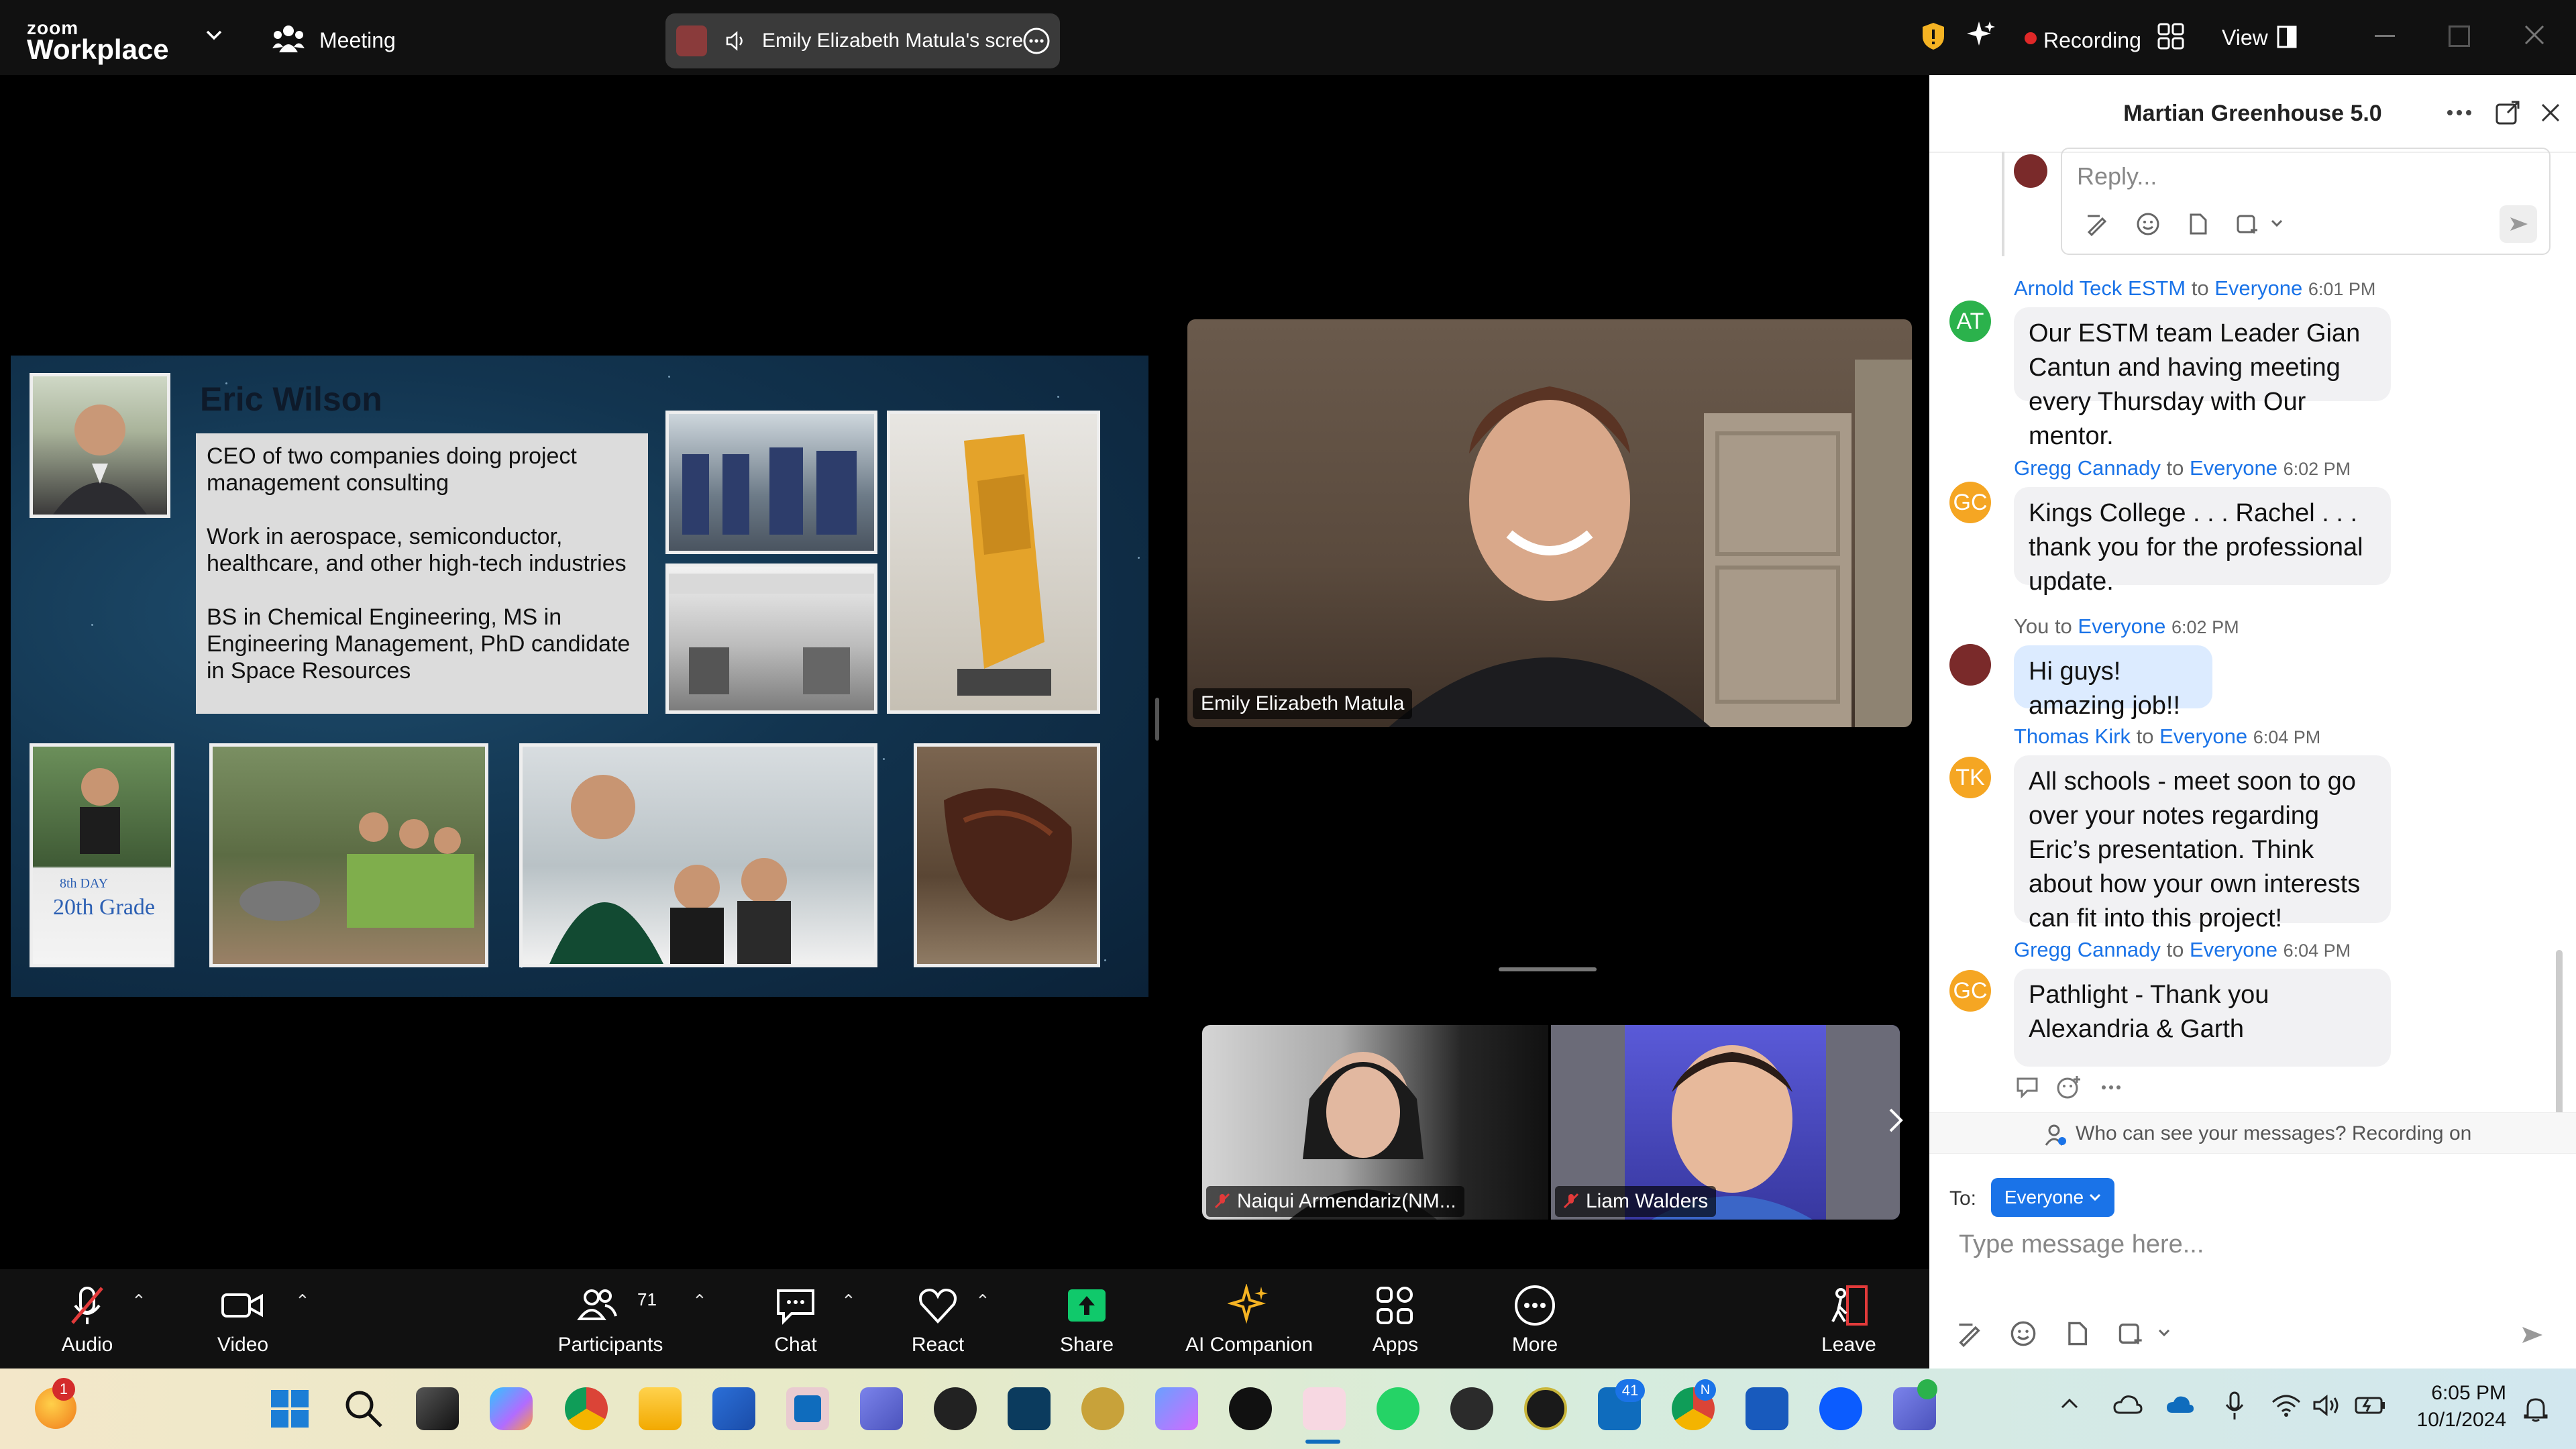  Describe the element at coordinates (660, 1408) in the screenshot. I see `file-explorer-icon` at that location.